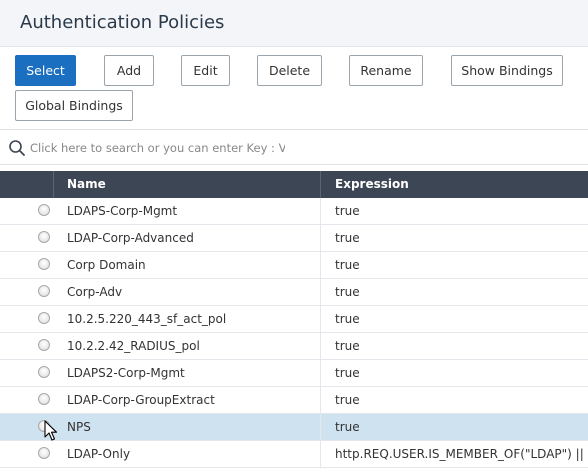 The width and height of the screenshot is (588, 473). What do you see at coordinates (133, 346) in the screenshot?
I see `policy-name: 10.2.2.42_RADIUS_pol` at bounding box center [133, 346].